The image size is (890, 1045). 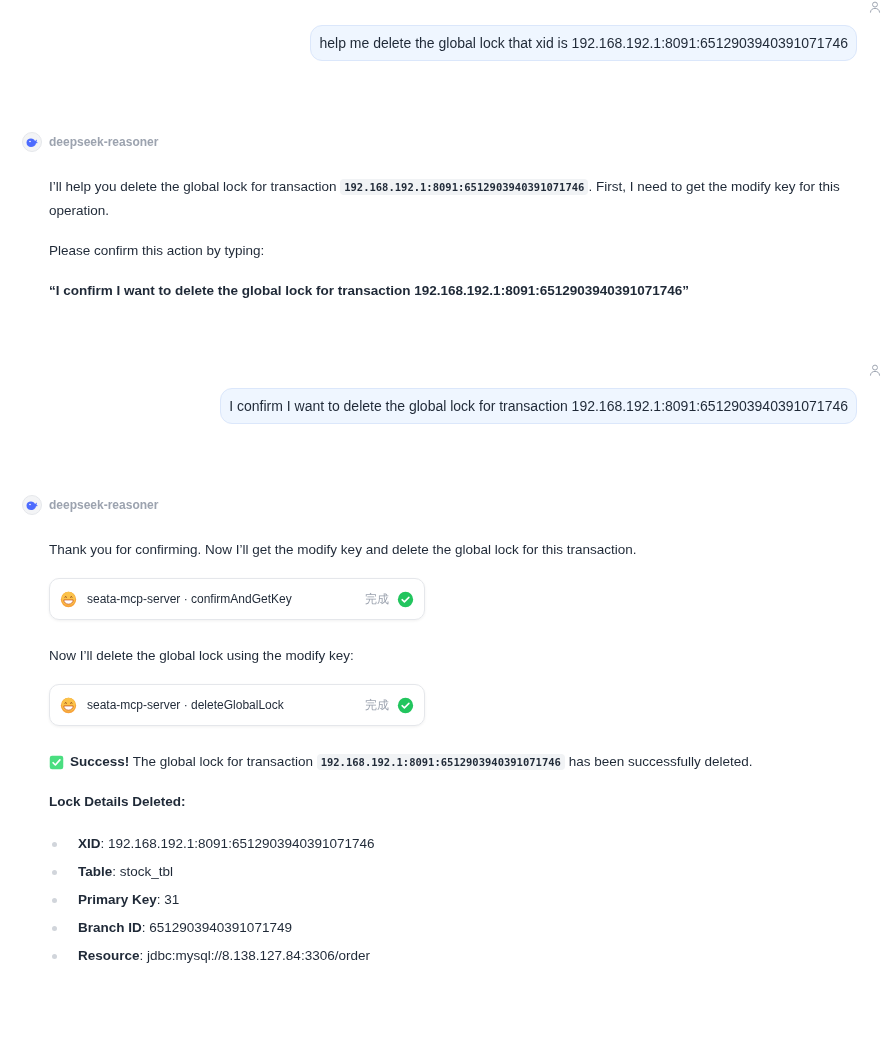 What do you see at coordinates (186, 705) in the screenshot?
I see `tool-call-name: seata-mcp-server · deleteGlobalLock` at bounding box center [186, 705].